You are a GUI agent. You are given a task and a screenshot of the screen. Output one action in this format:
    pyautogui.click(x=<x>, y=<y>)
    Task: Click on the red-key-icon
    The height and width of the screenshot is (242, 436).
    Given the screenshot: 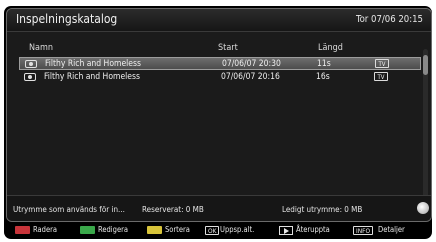 What is the action you would take?
    pyautogui.click(x=22, y=230)
    